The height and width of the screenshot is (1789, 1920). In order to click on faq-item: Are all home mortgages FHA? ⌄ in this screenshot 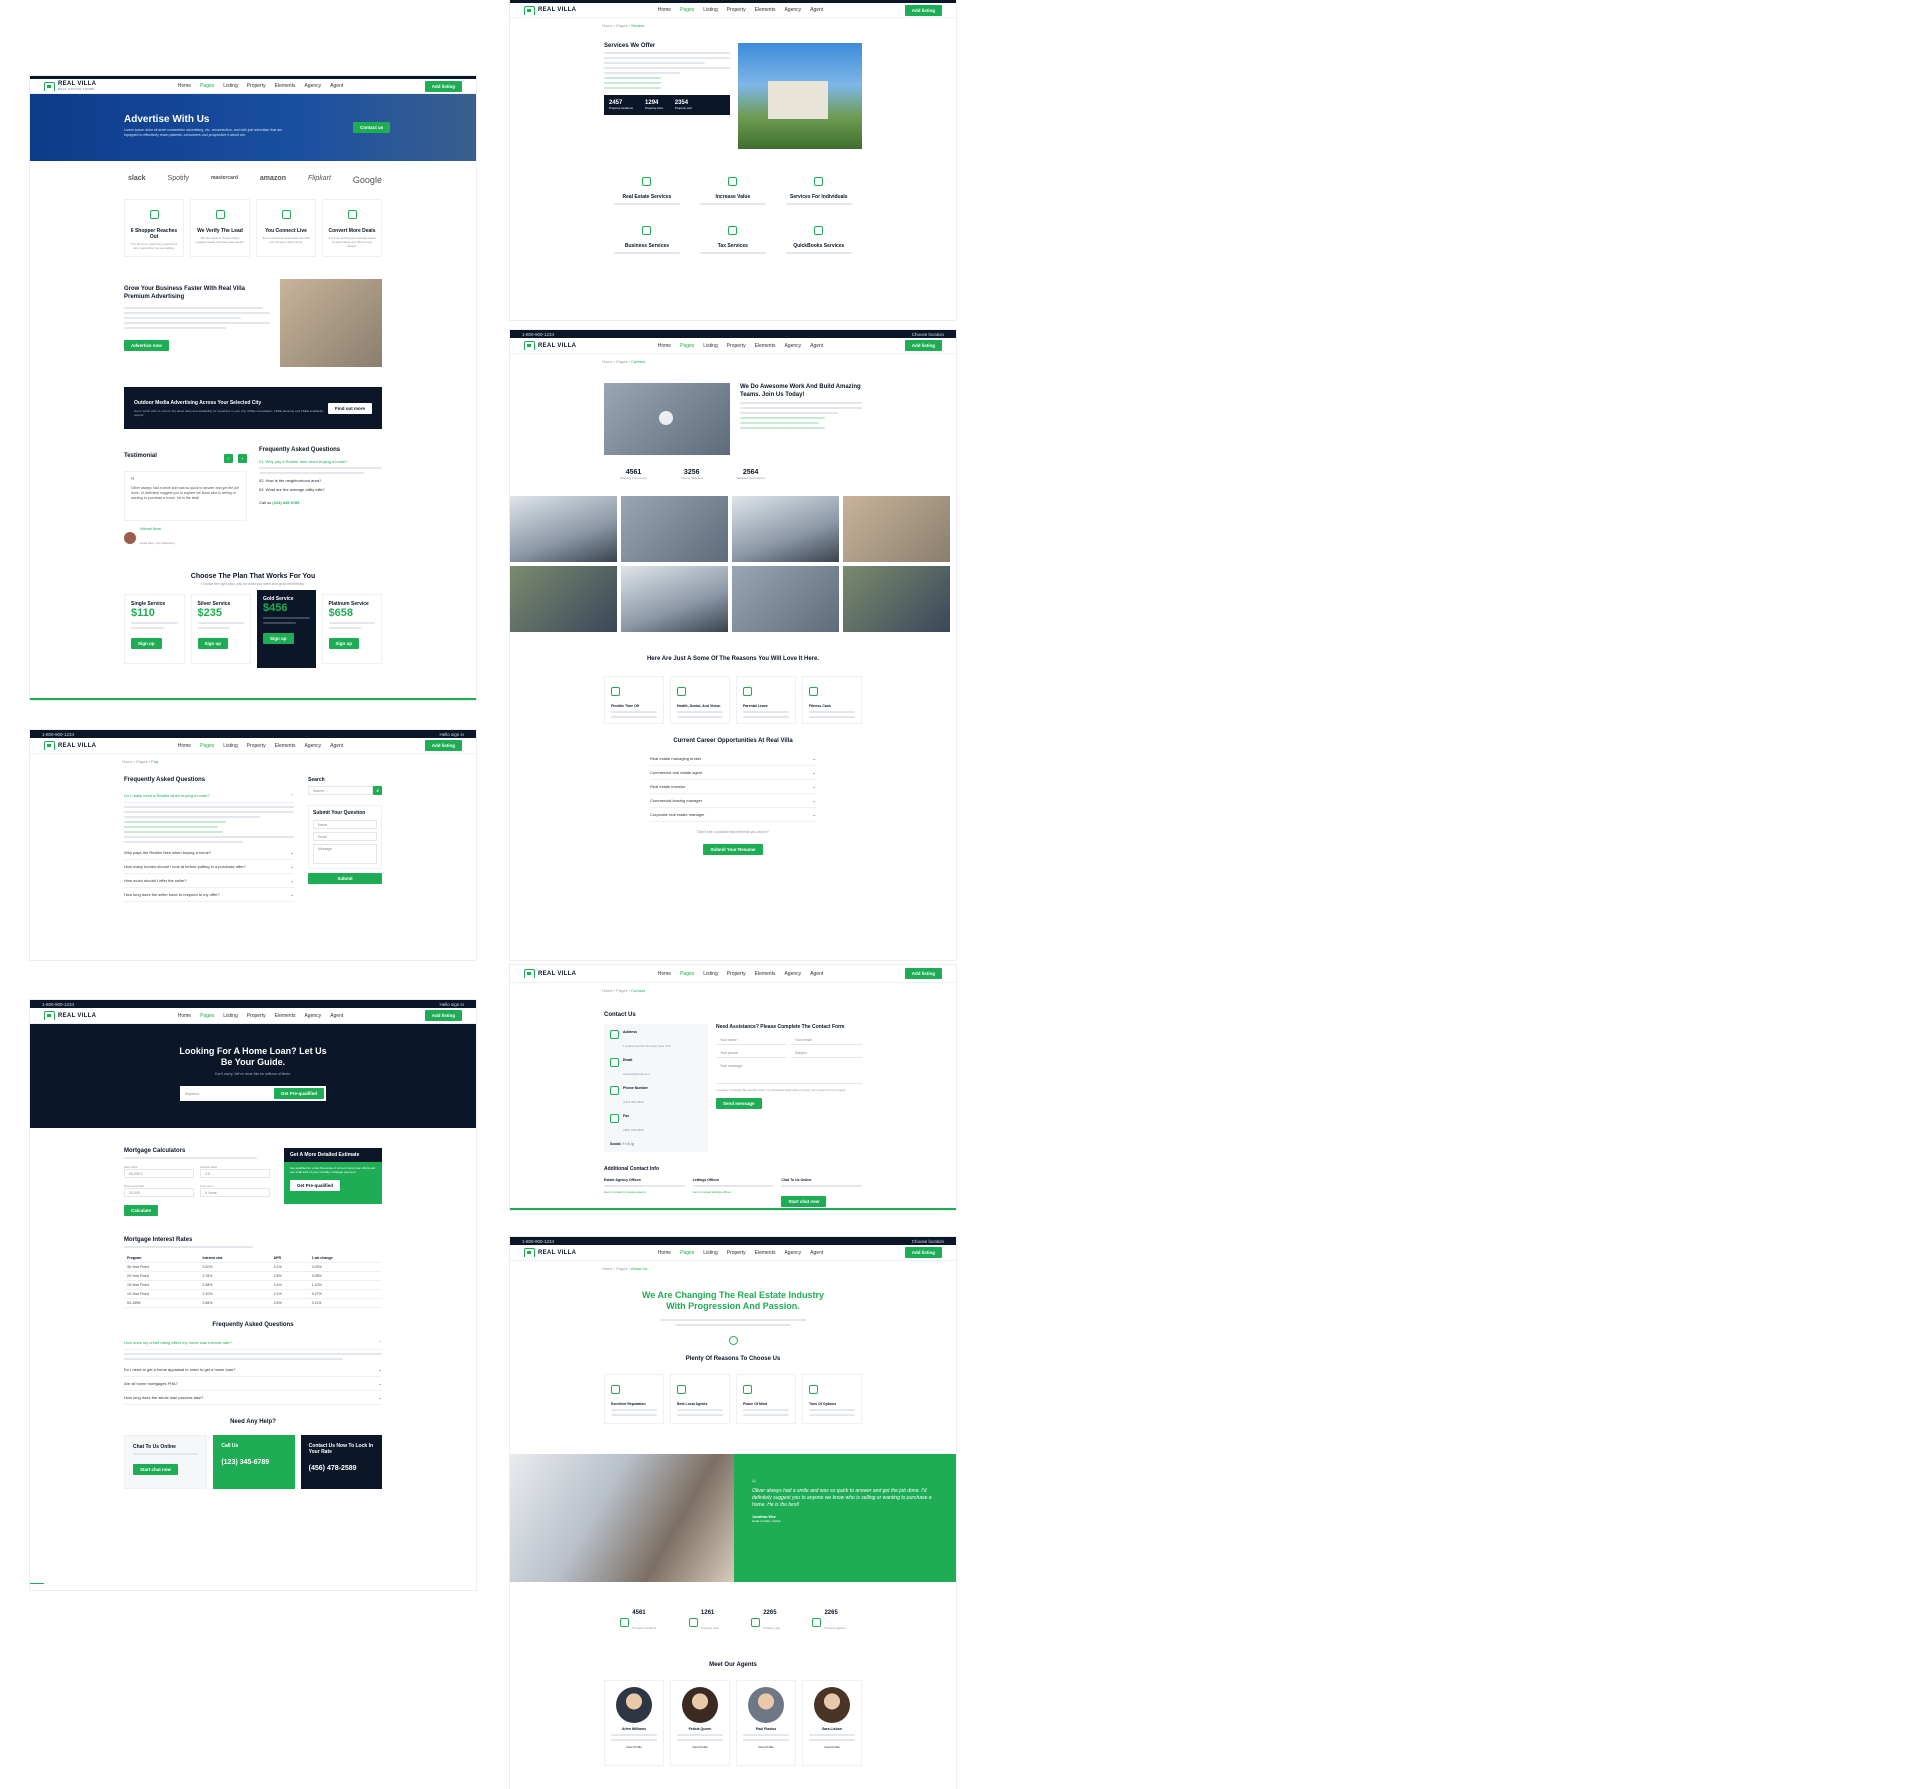, I will do `click(253, 1384)`.